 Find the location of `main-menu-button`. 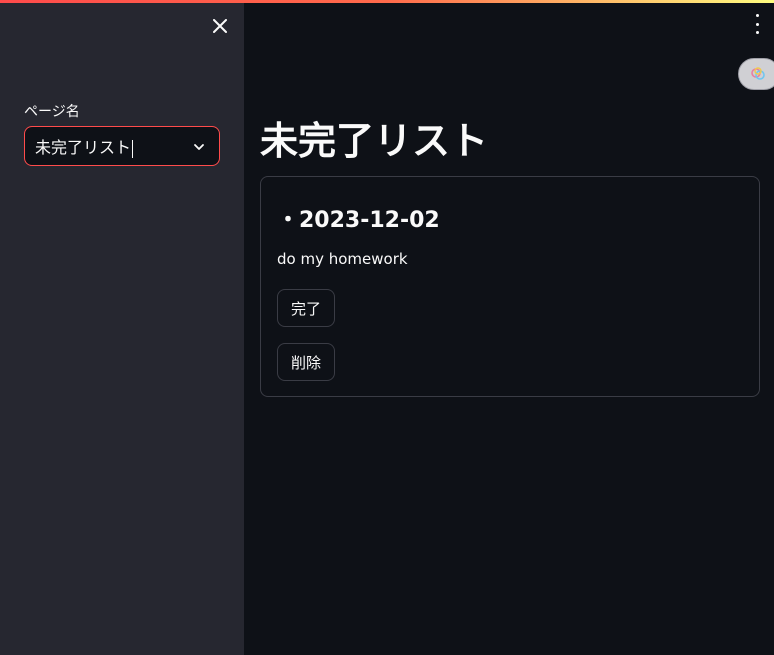

main-menu-button is located at coordinates (757, 24).